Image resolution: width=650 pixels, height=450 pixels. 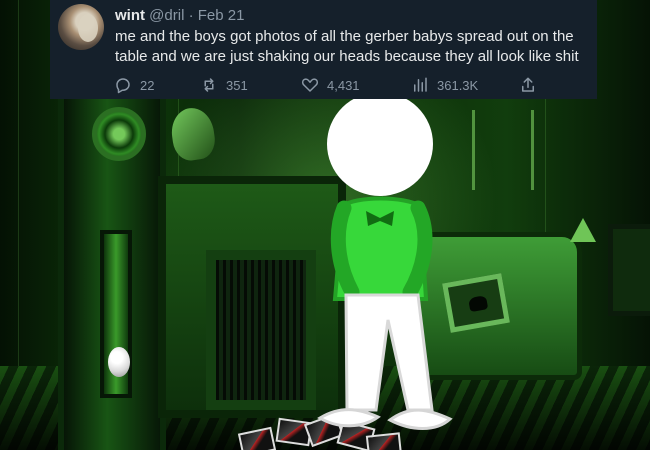 I want to click on white-pants, so click(x=389, y=352).